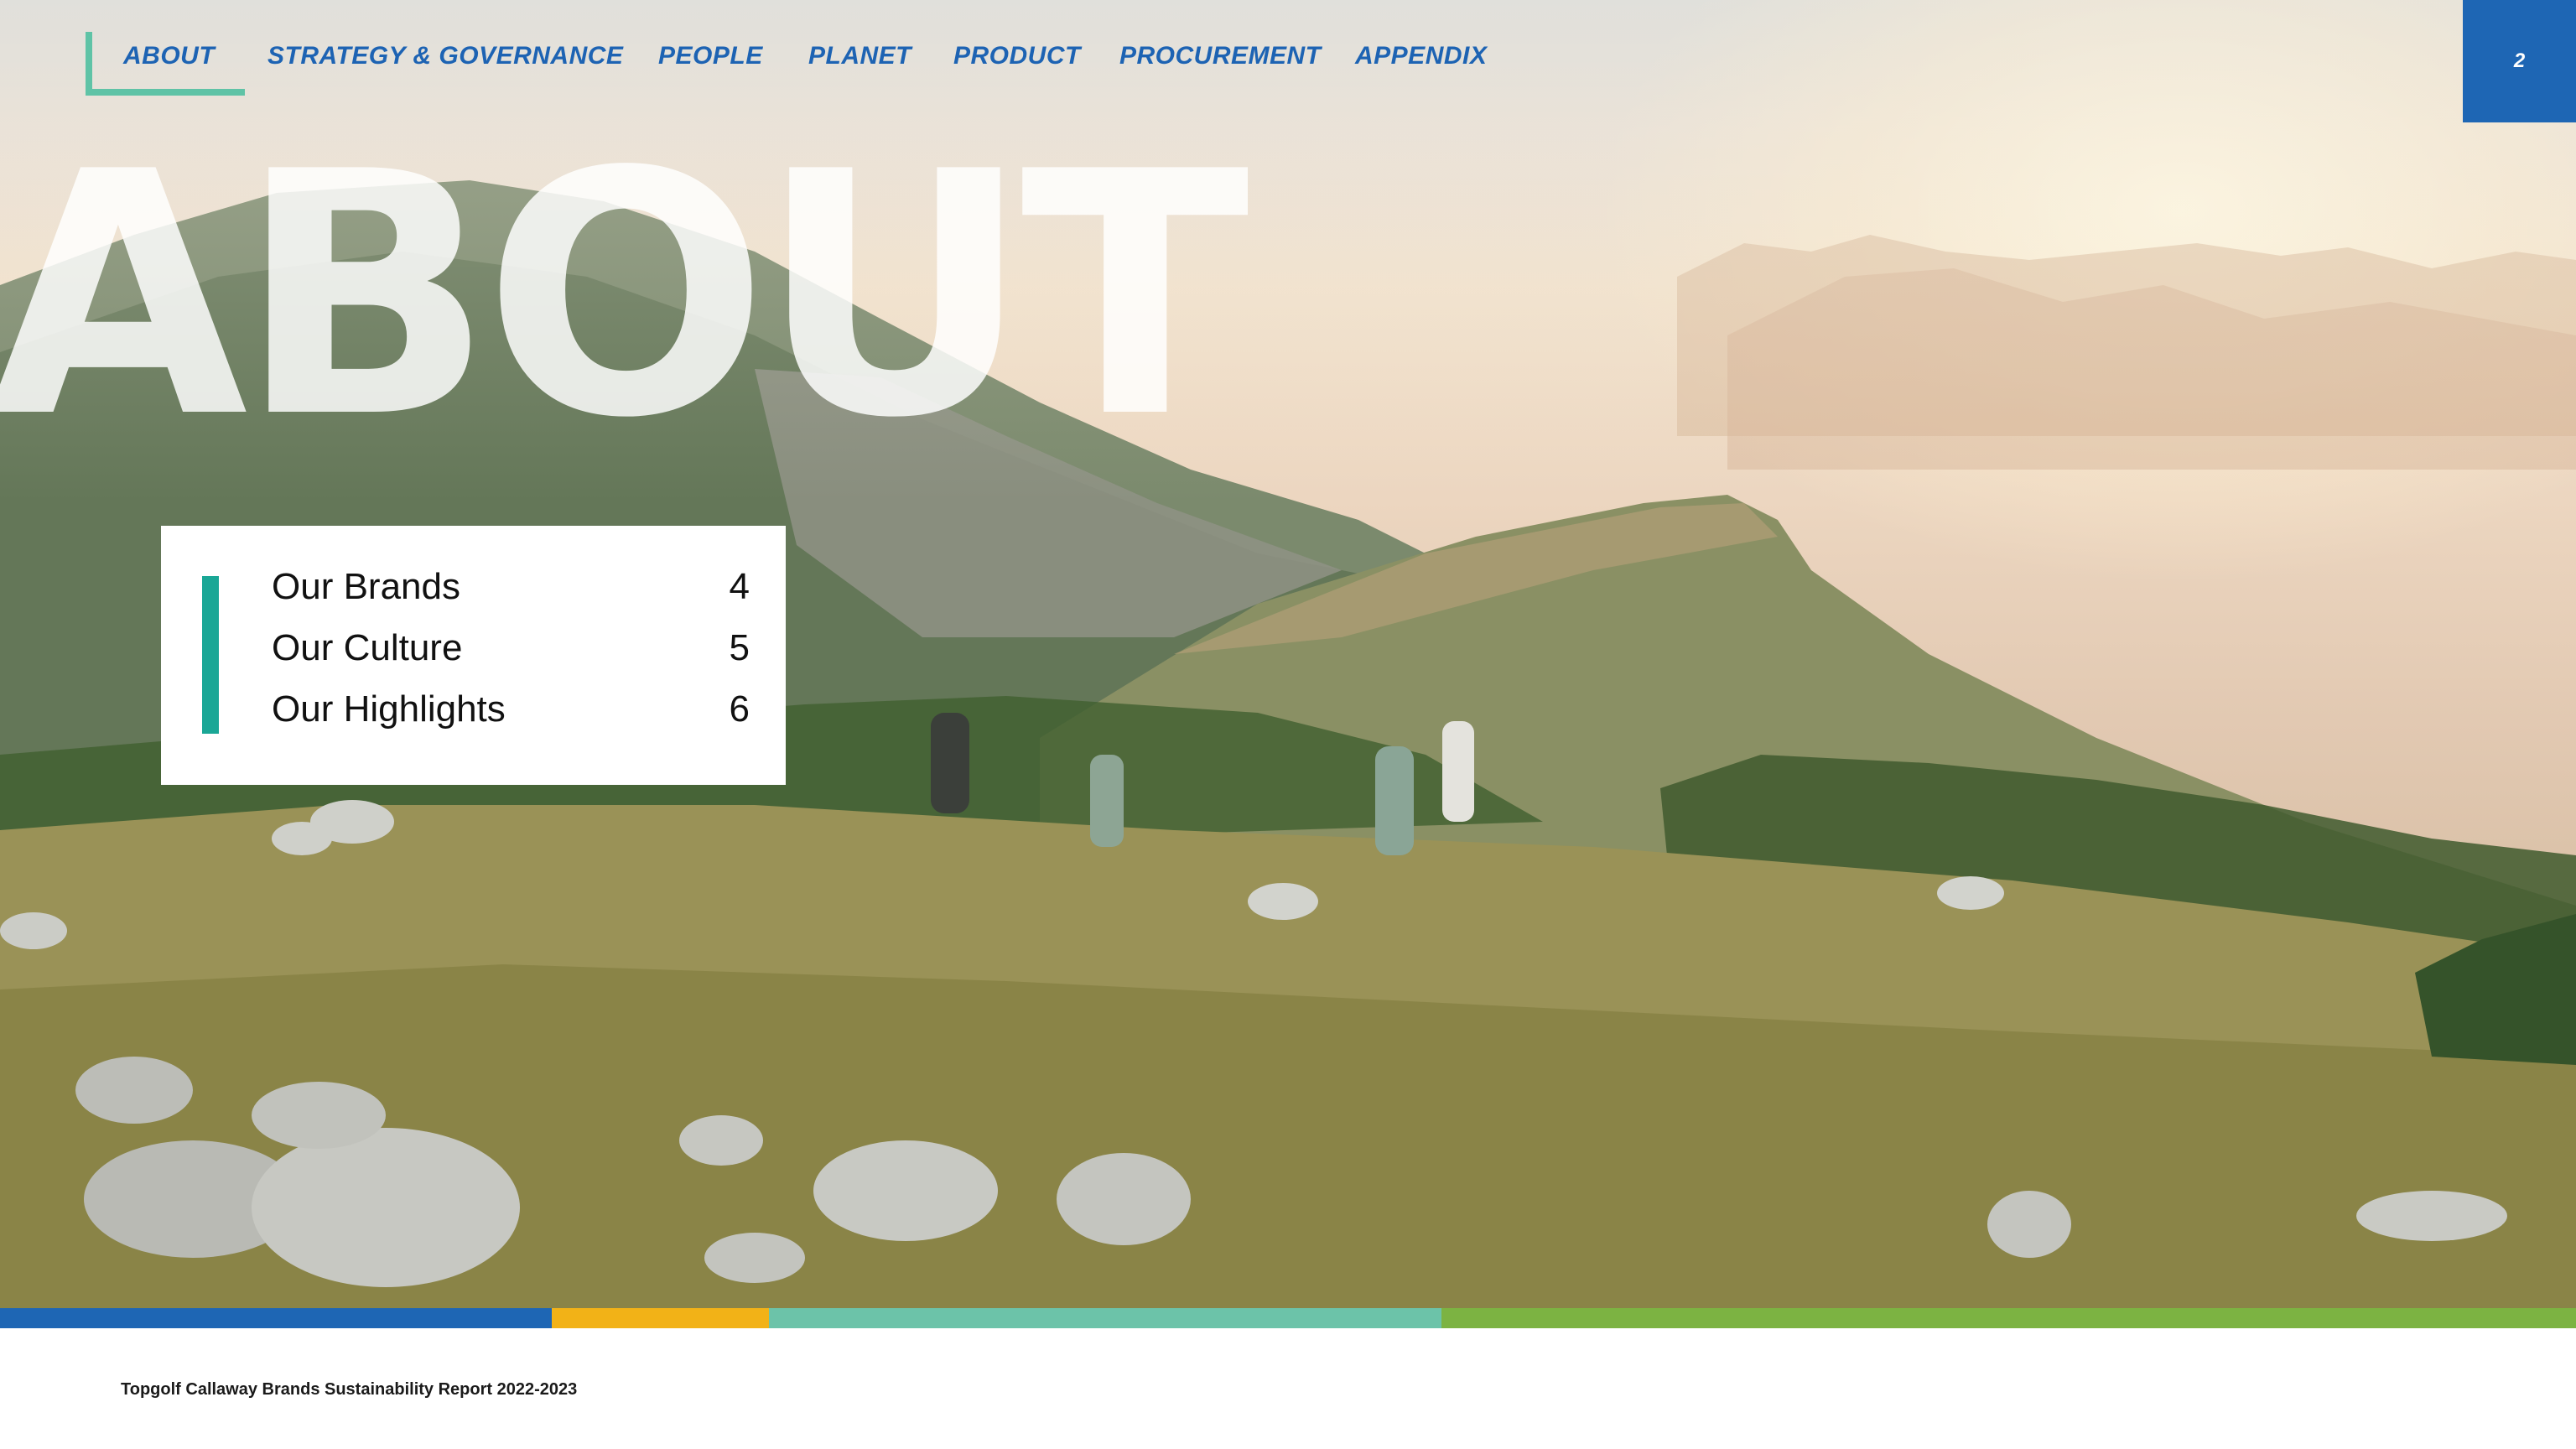  Describe the element at coordinates (389, 709) in the screenshot. I see `toc-item-label: Our Highlights` at that location.